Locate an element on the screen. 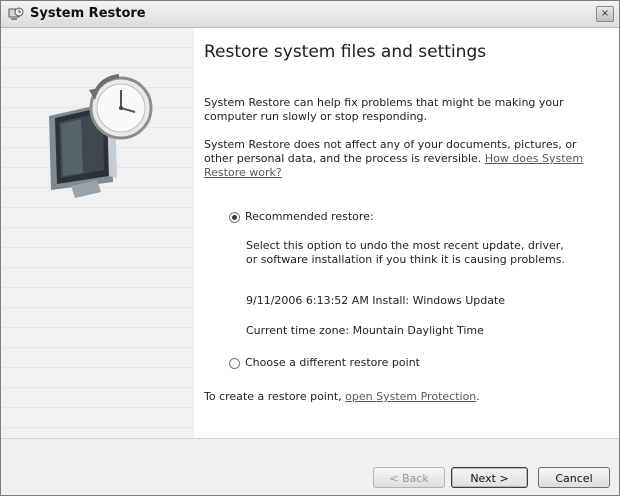 The width and height of the screenshot is (620, 496). close-icon: × is located at coordinates (605, 13).